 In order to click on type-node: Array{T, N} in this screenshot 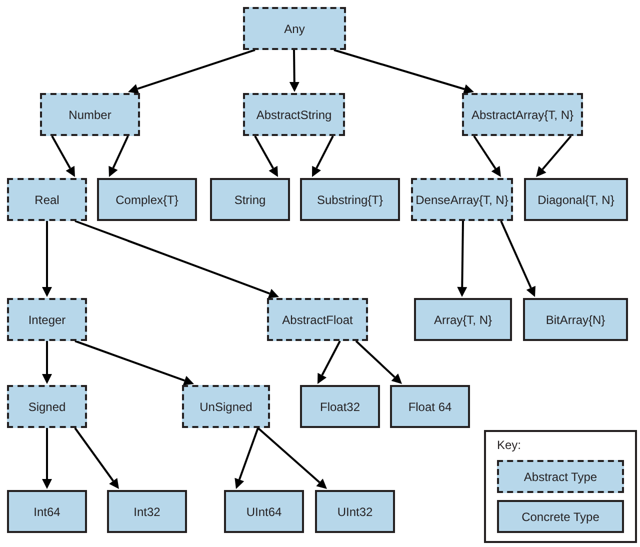, I will do `click(463, 319)`.